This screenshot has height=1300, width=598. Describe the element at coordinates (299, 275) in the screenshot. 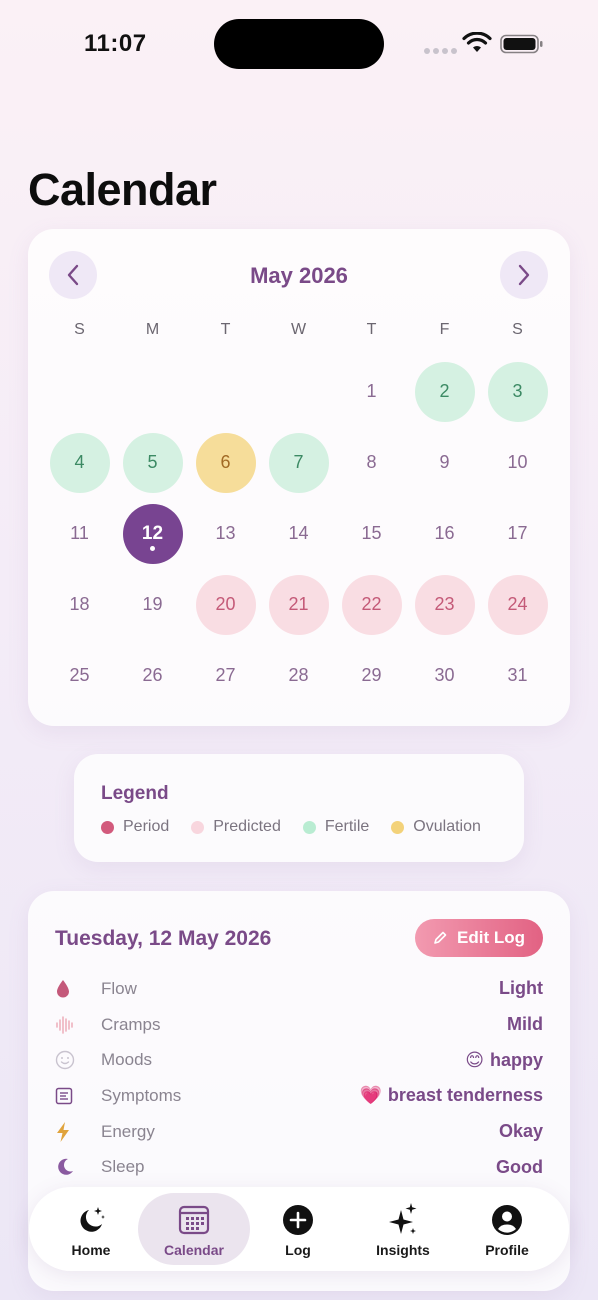

I see `month-label: May 2026` at that location.